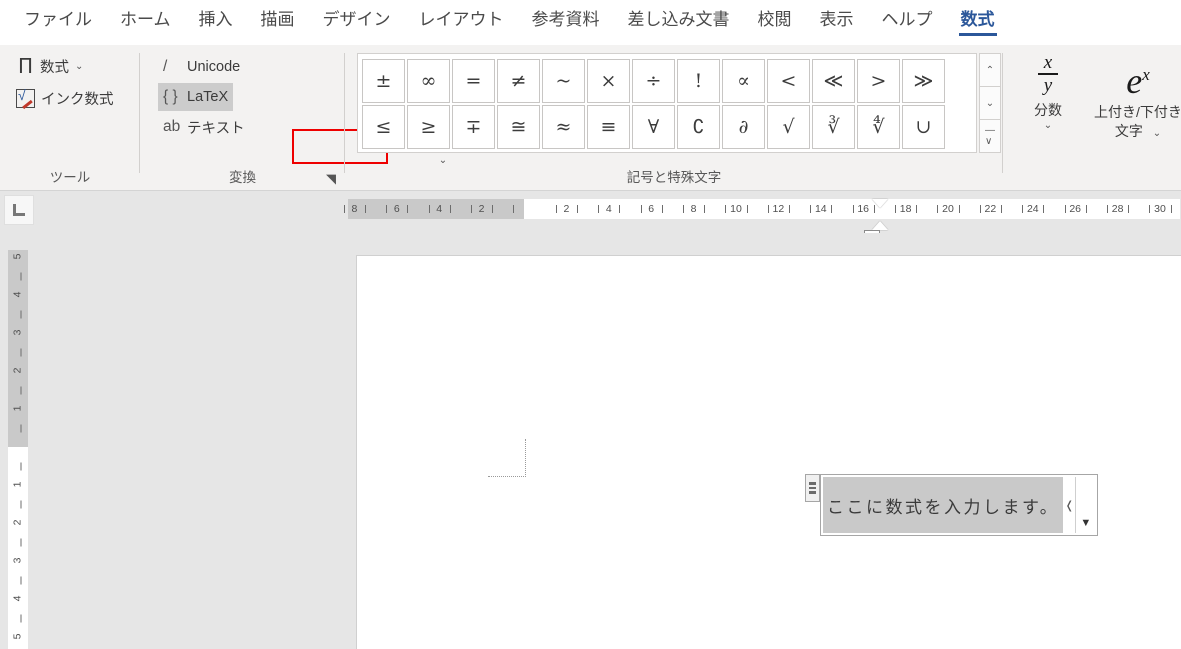 The height and width of the screenshot is (649, 1181). Describe the element at coordinates (65, 98) in the screenshot. I see `ink-equation-button: インク数式` at that location.